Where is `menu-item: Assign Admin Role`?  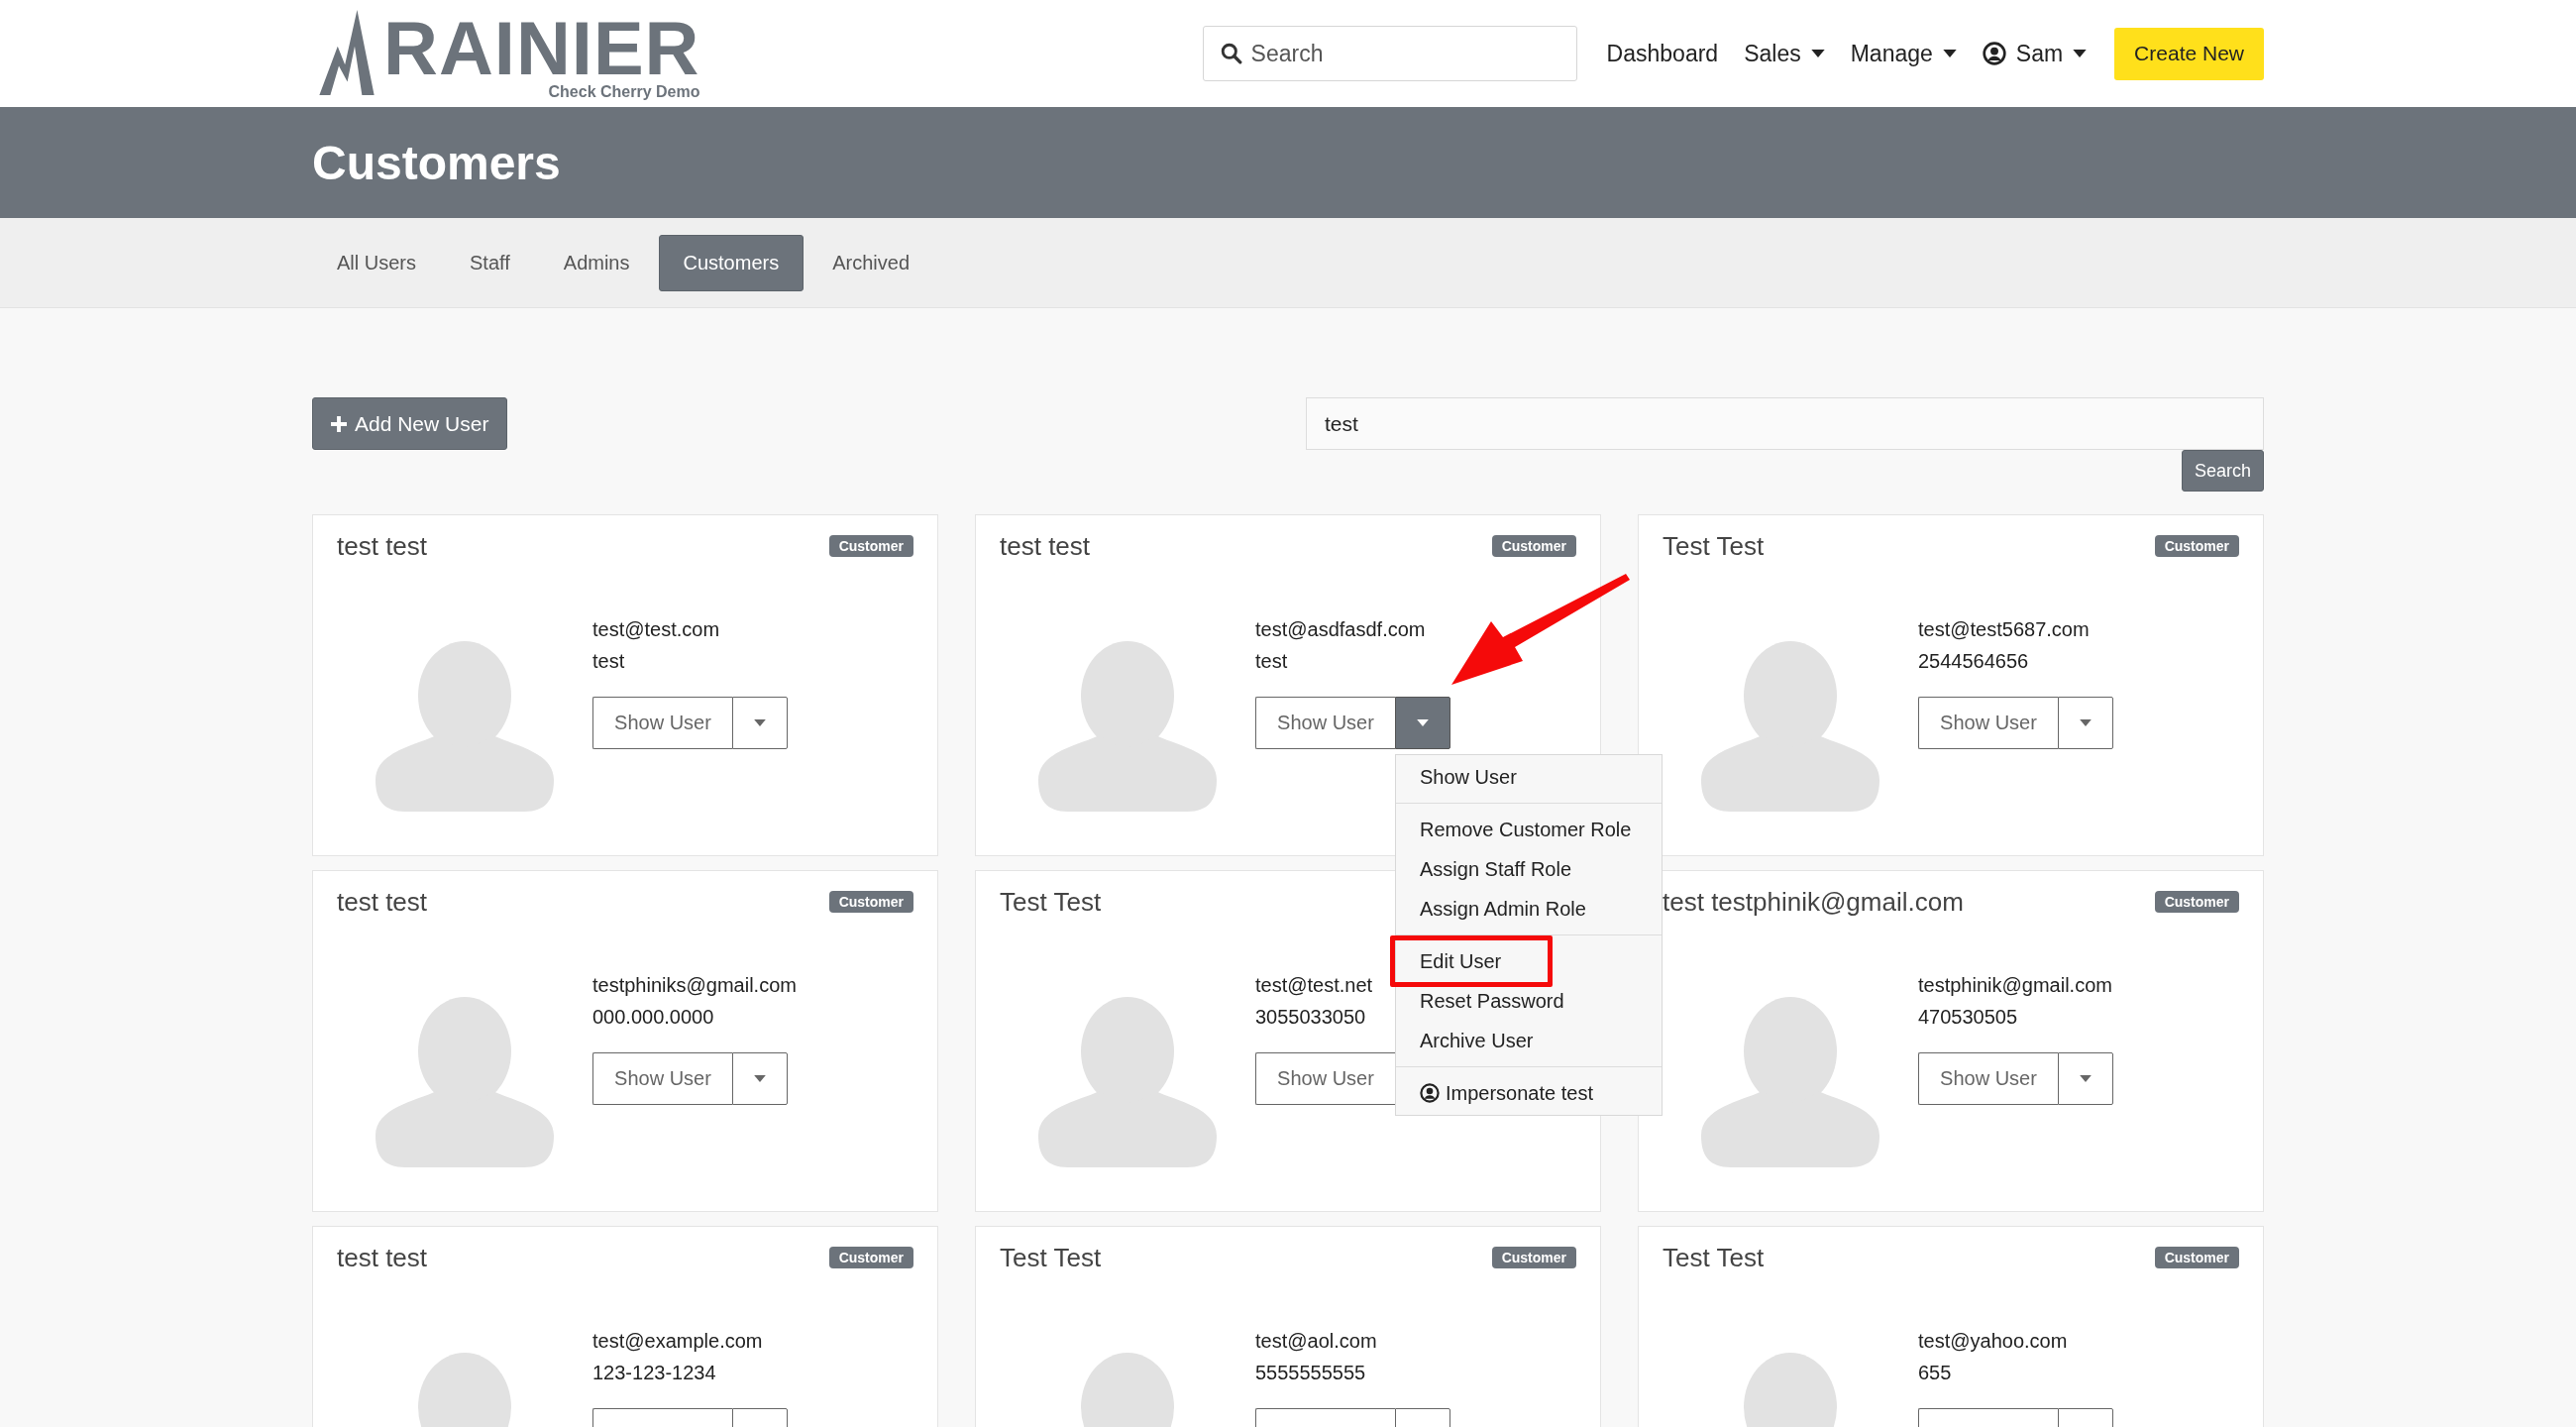 menu-item: Assign Admin Role is located at coordinates (1503, 909).